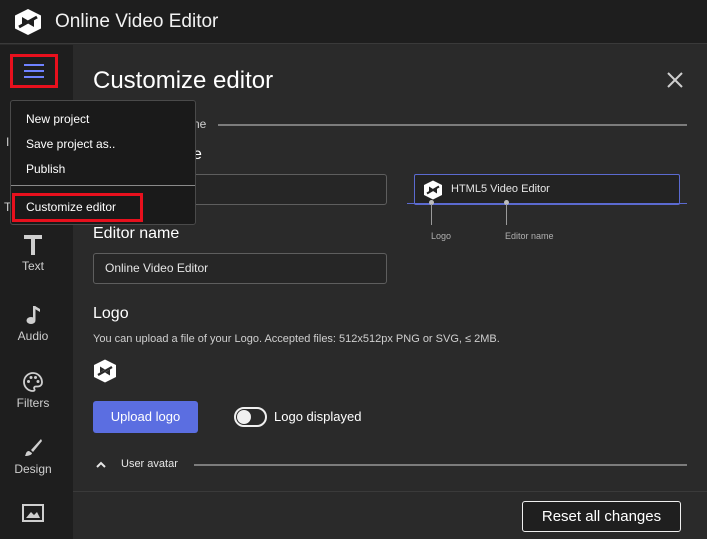 This screenshot has width=707, height=539. What do you see at coordinates (8, 142) in the screenshot?
I see `rail-partial-label-1: I` at bounding box center [8, 142].